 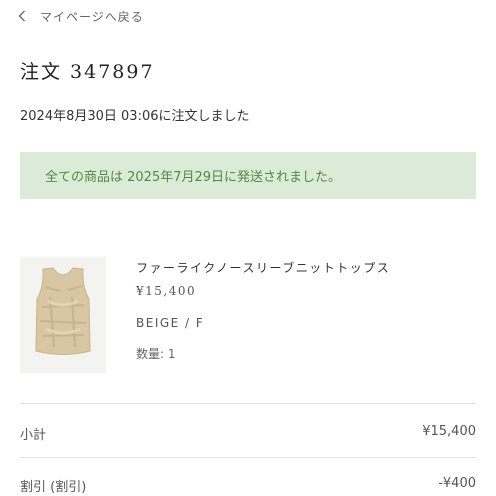 What do you see at coordinates (22, 16) in the screenshot?
I see `chevron-left-icon` at bounding box center [22, 16].